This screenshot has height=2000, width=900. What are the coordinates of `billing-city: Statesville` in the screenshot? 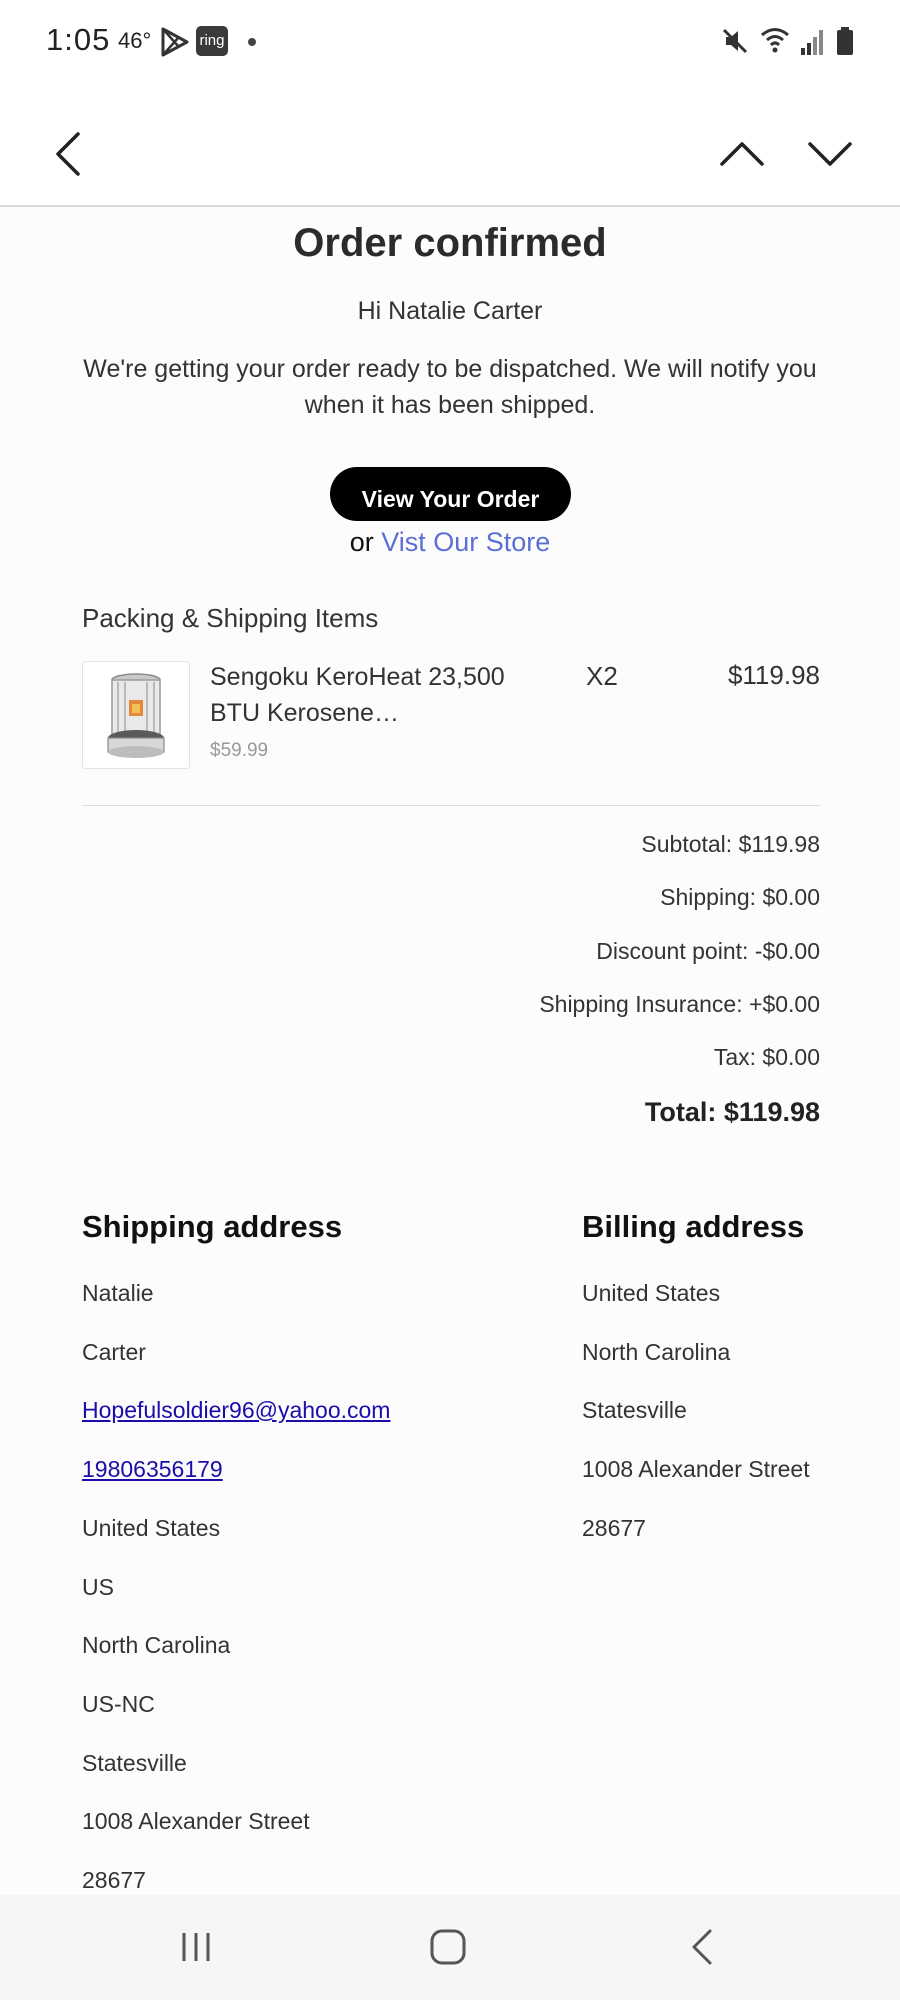 It's located at (634, 1410).